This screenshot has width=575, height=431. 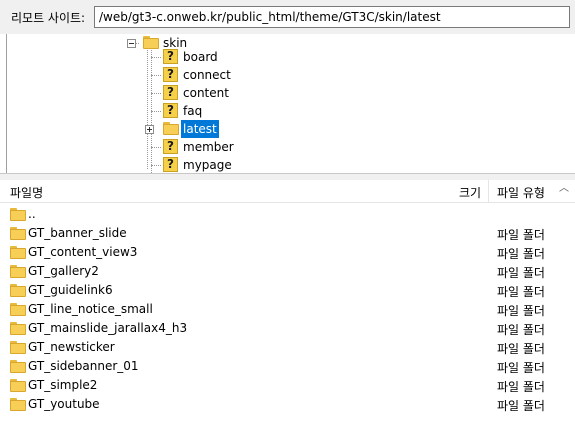 What do you see at coordinates (207, 165) in the screenshot?
I see `tree-node-label: mypage` at bounding box center [207, 165].